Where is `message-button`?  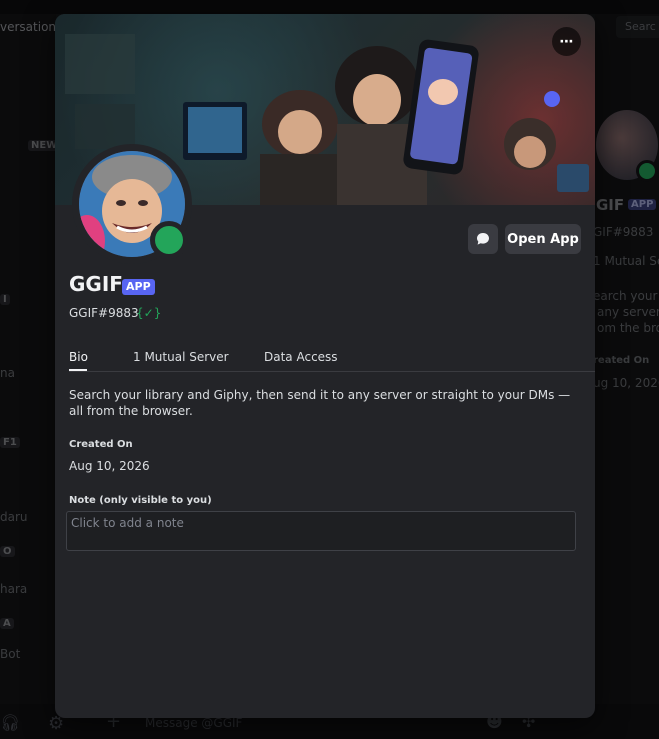
message-button is located at coordinates (483, 239).